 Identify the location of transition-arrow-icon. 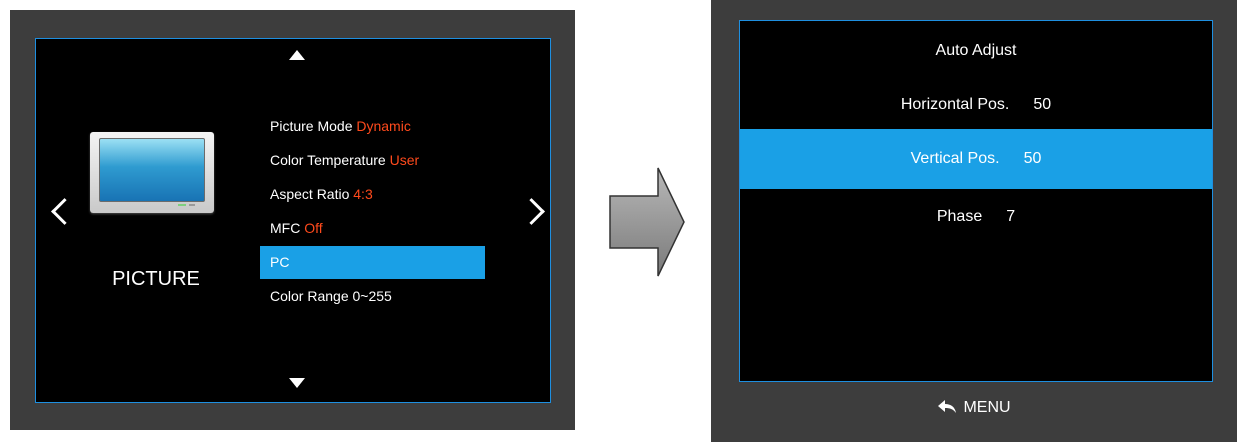
(647, 222).